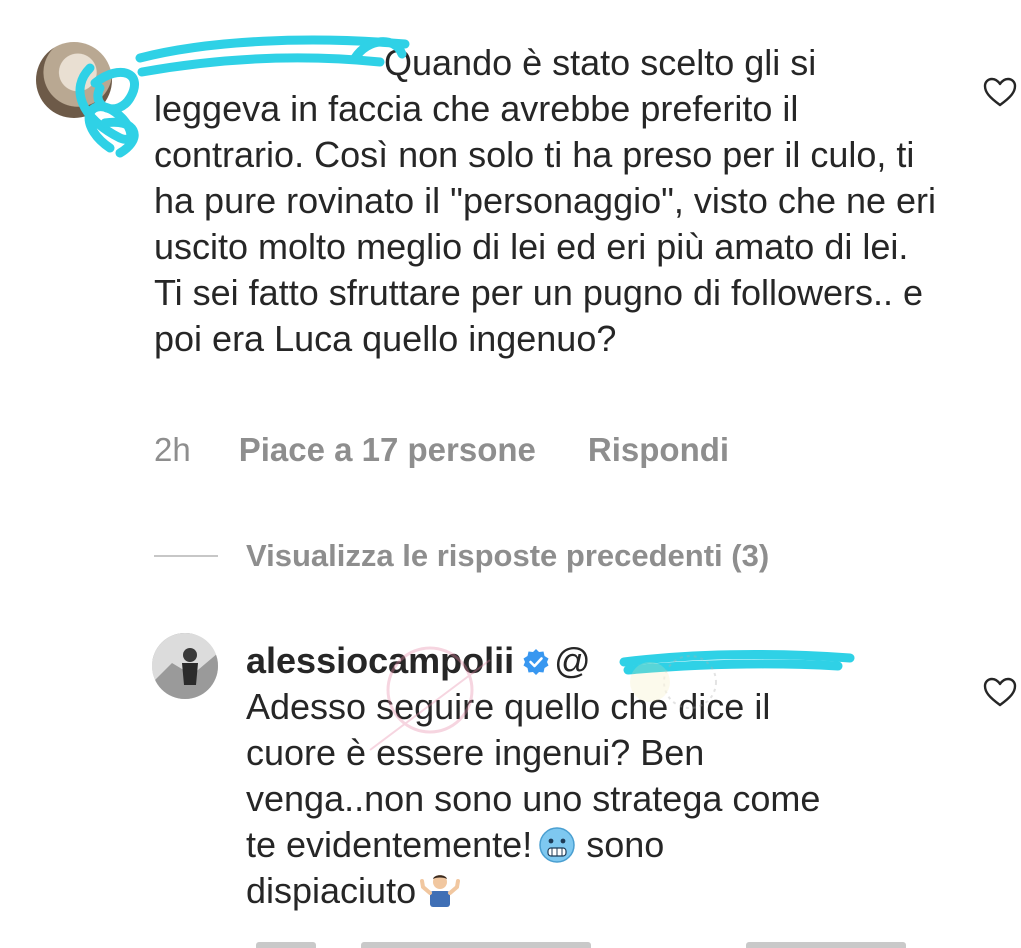  What do you see at coordinates (264, 60) in the screenshot?
I see `redacted-username` at bounding box center [264, 60].